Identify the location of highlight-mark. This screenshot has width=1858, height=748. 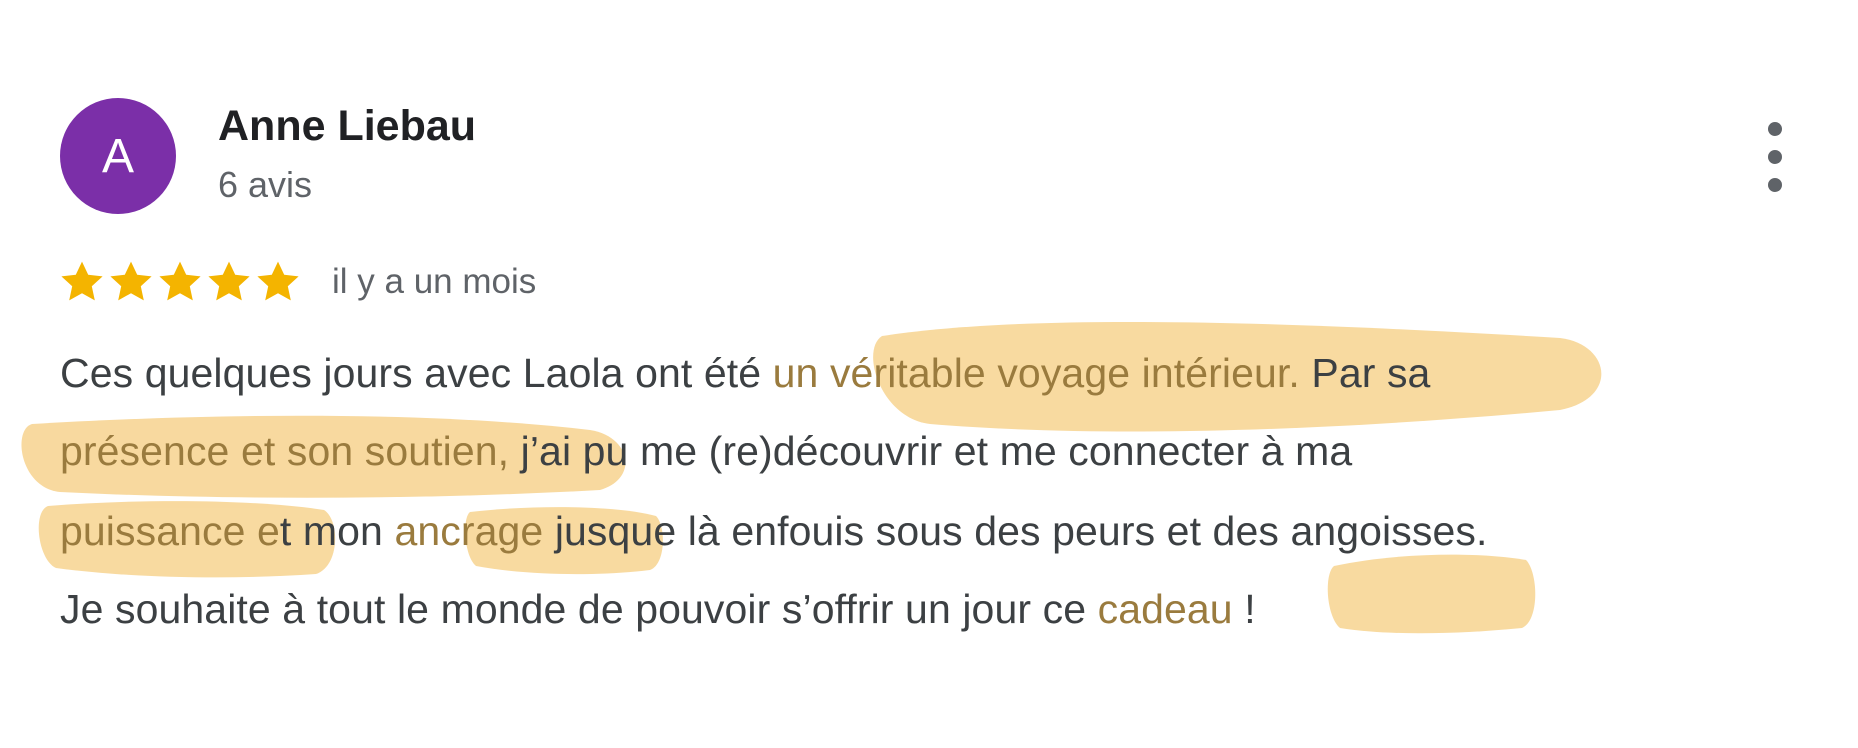
(1431, 594).